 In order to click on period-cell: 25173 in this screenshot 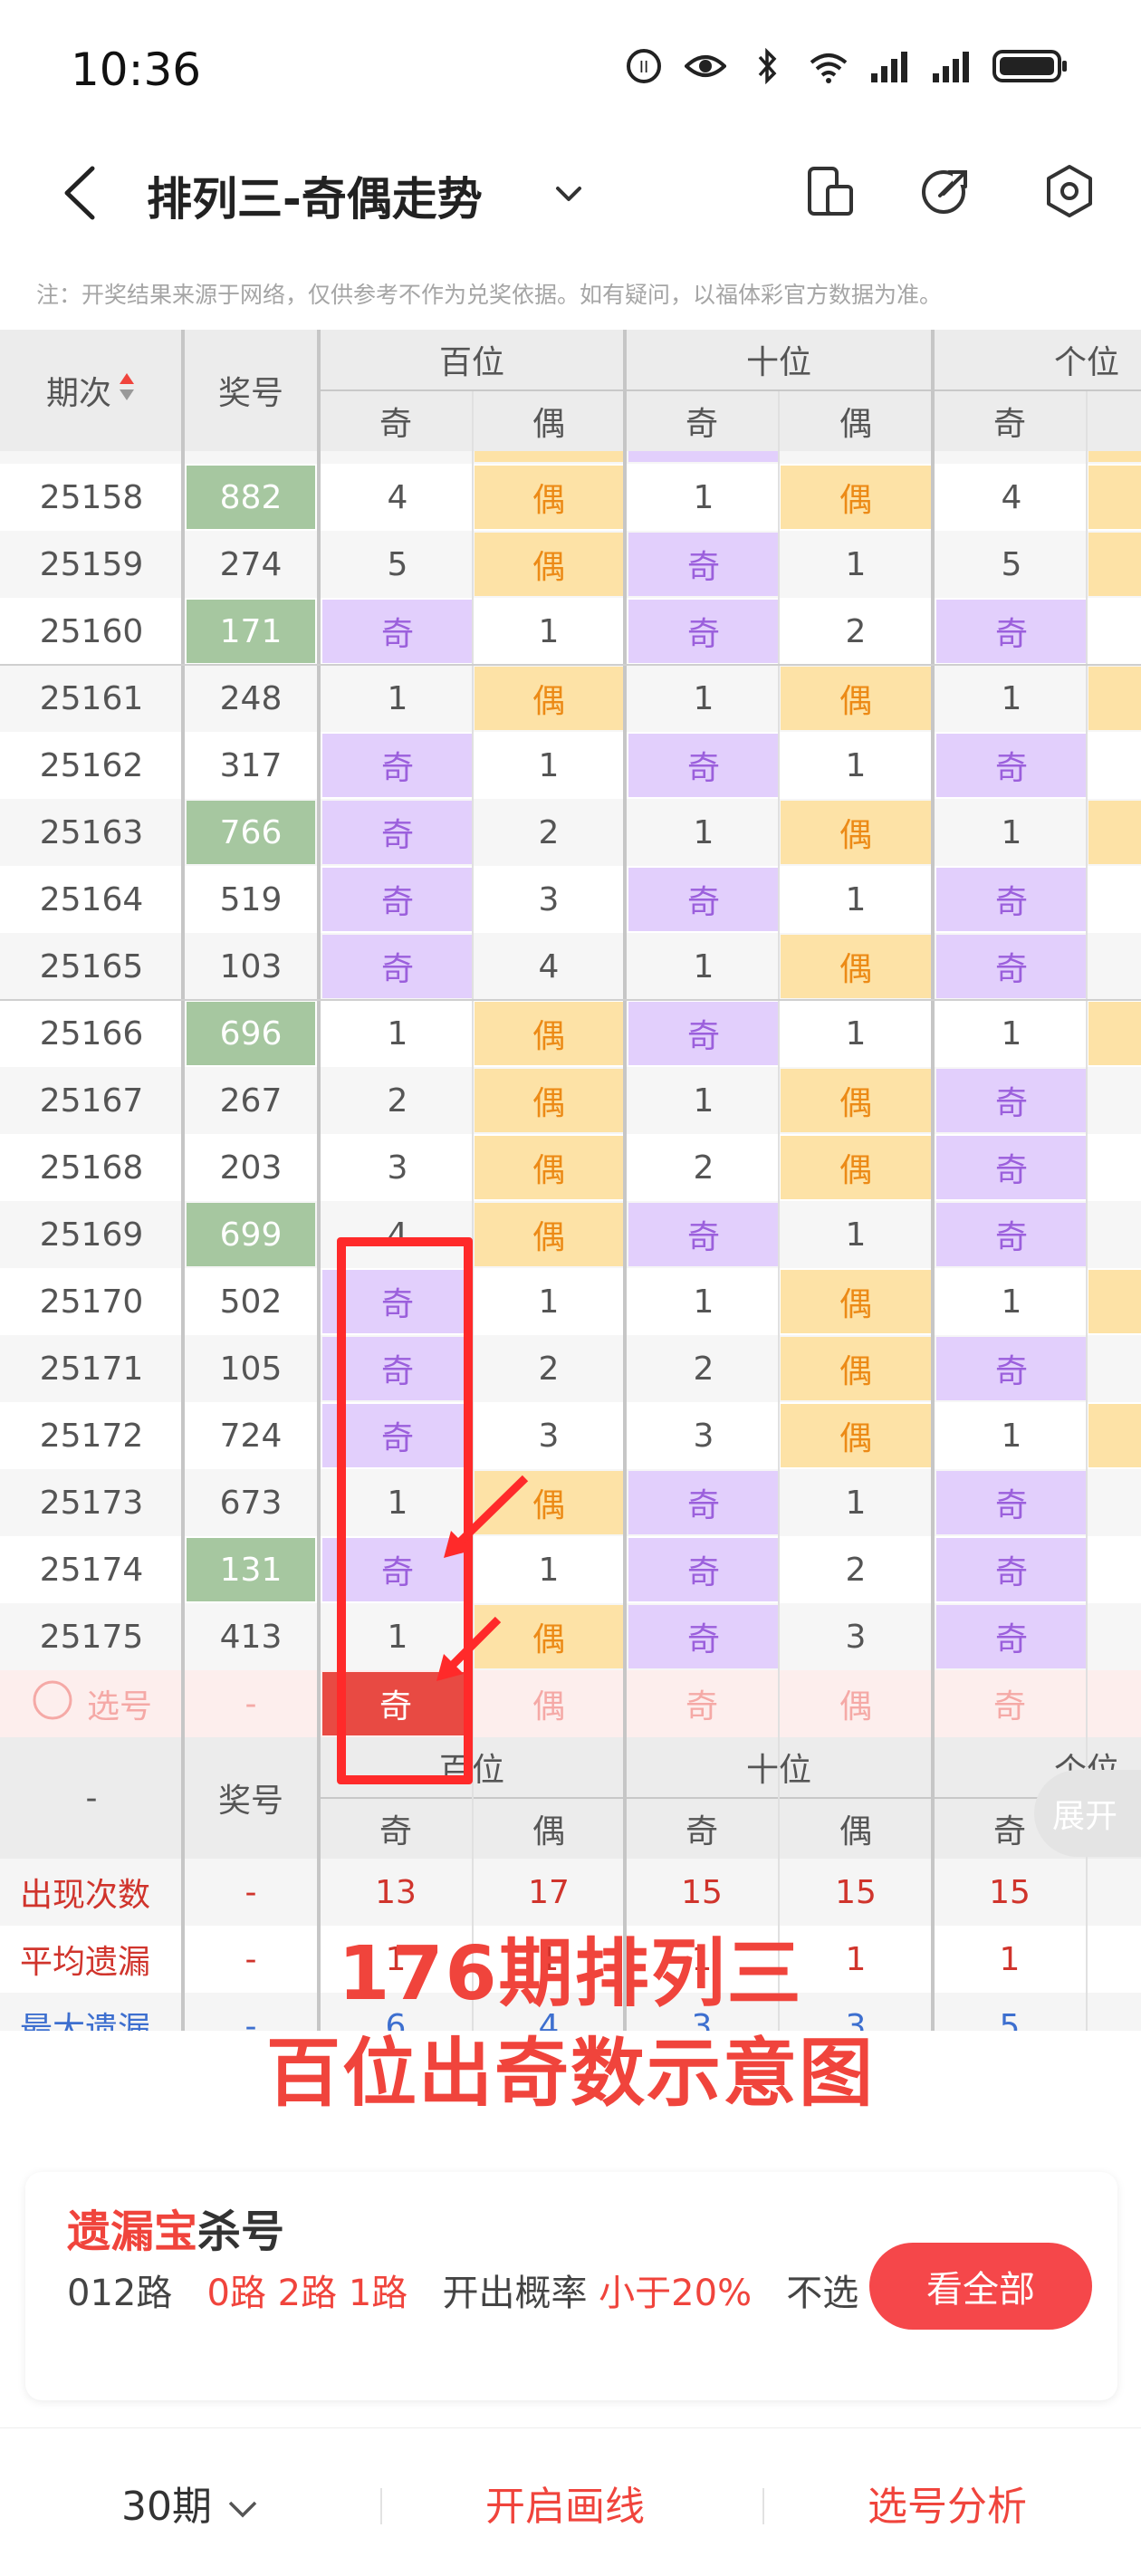, I will do `click(91, 1503)`.